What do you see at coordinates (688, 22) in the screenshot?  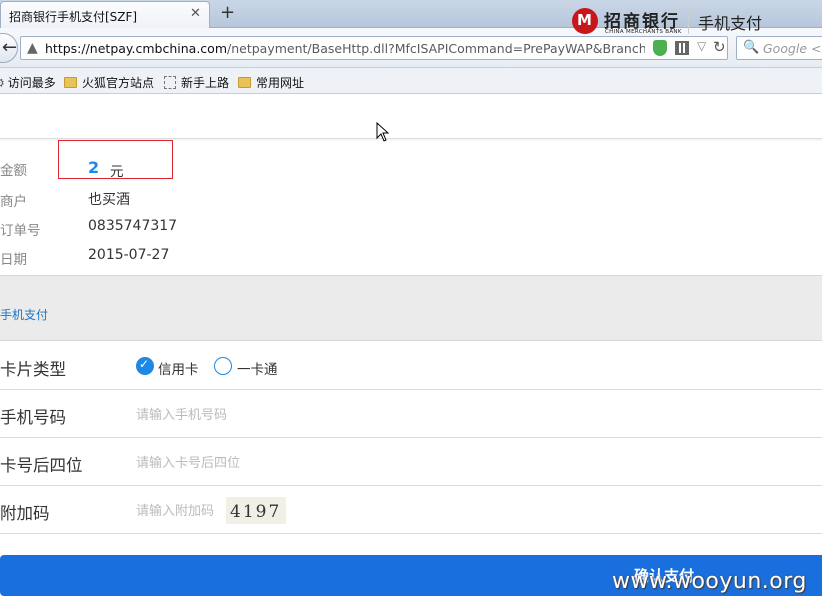 I see `header-divider` at bounding box center [688, 22].